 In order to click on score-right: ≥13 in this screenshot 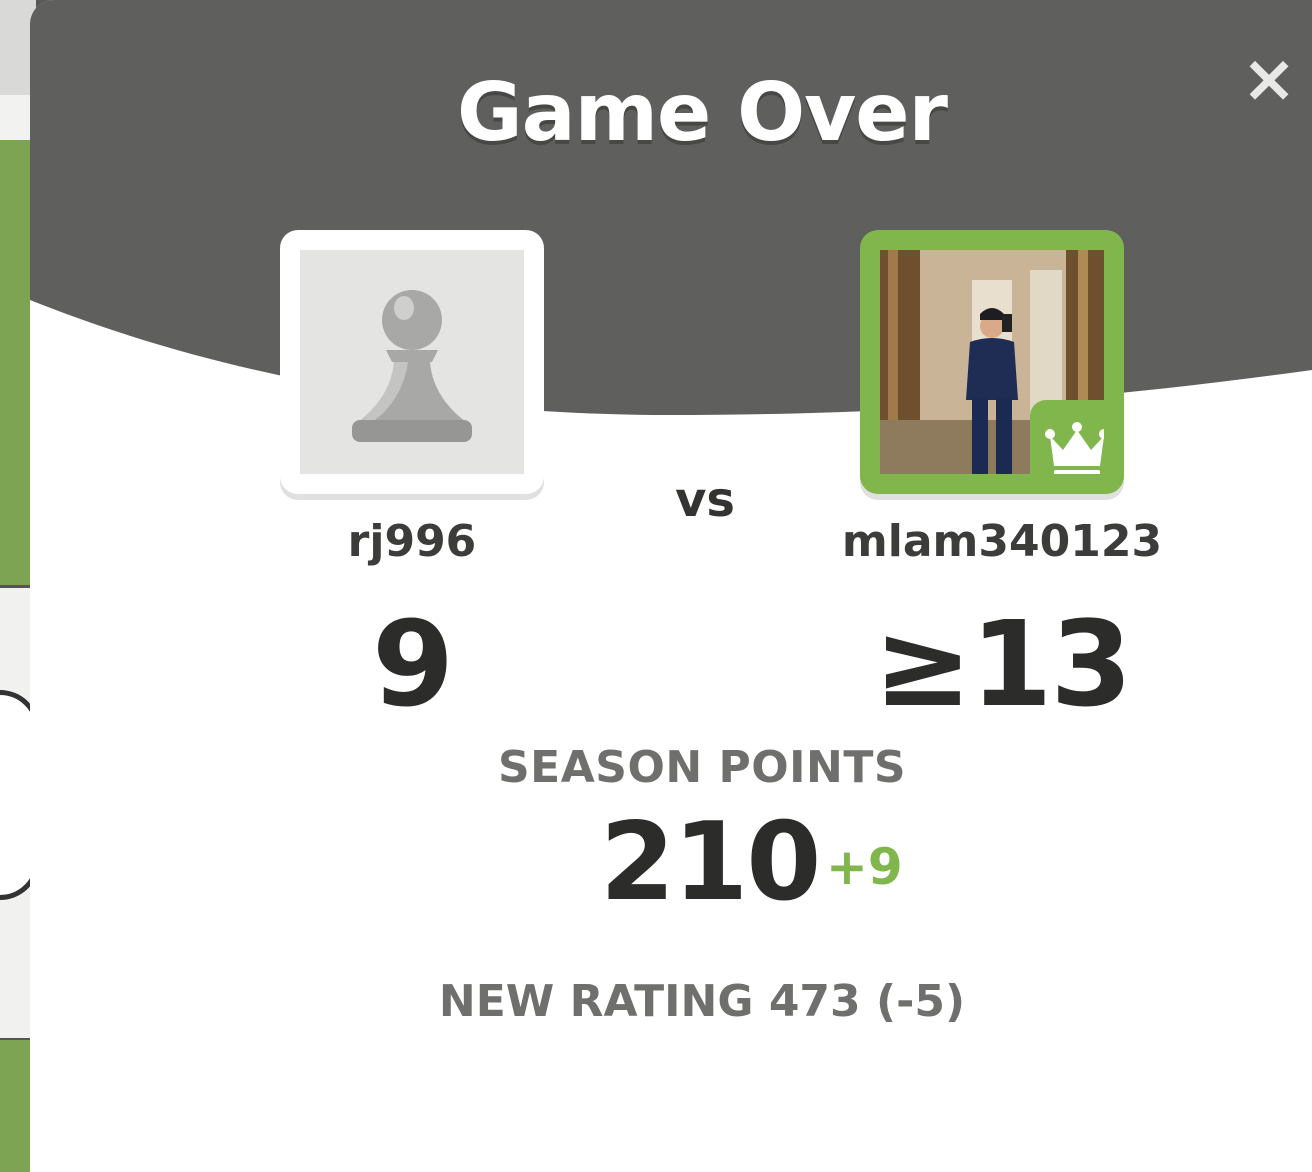, I will do `click(1002, 664)`.